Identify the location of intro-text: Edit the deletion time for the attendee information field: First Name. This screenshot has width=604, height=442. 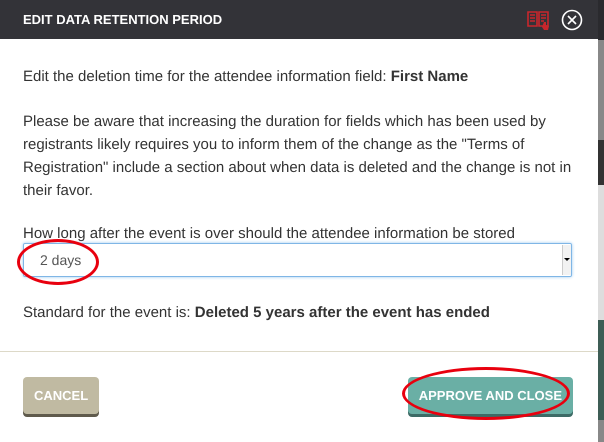
(246, 77).